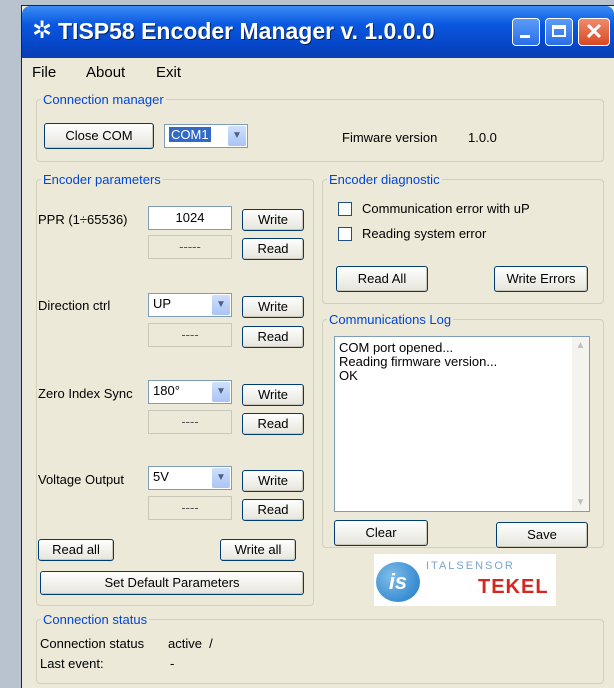 This screenshot has width=614, height=688. Describe the element at coordinates (273, 424) in the screenshot. I see `zero-index-read-button: Read` at that location.